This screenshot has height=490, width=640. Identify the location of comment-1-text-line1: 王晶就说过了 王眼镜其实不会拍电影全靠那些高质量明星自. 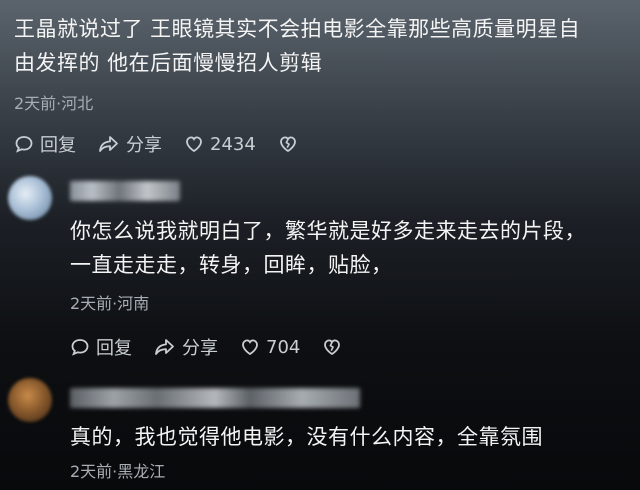
(297, 29).